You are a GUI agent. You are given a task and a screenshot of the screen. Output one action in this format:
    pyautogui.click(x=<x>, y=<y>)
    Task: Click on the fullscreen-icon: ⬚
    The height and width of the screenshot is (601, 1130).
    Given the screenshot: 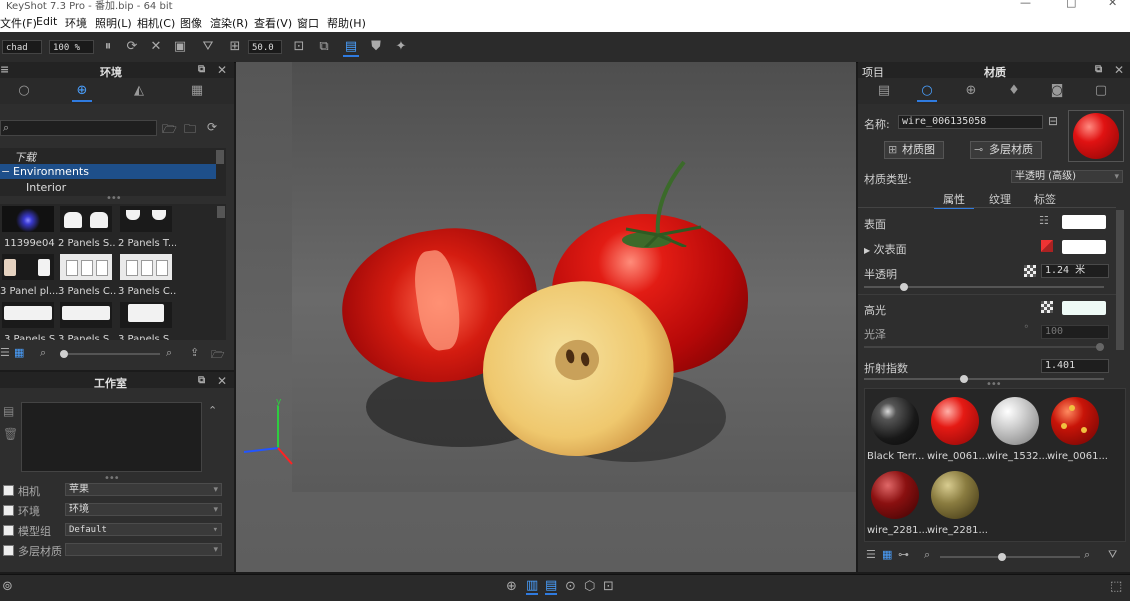 What is the action you would take?
    pyautogui.click(x=1116, y=586)
    